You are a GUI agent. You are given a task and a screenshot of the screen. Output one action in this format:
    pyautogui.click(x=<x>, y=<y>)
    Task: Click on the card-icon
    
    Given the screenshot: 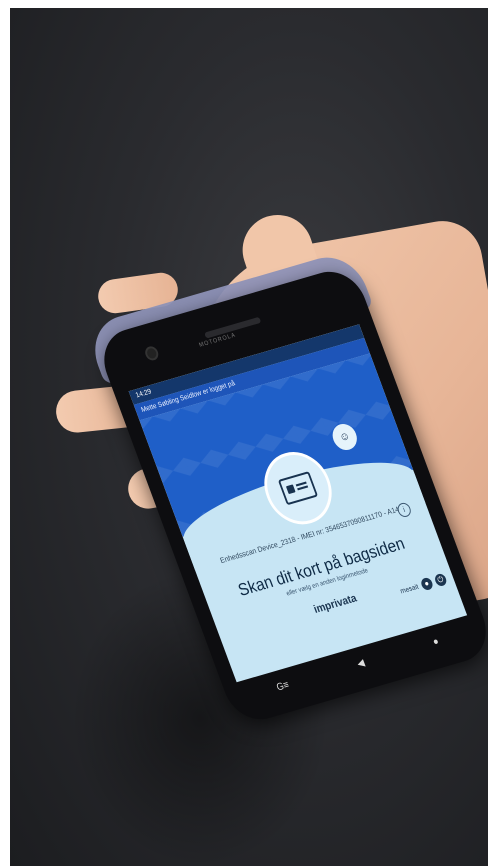 What is the action you would take?
    pyautogui.click(x=298, y=488)
    